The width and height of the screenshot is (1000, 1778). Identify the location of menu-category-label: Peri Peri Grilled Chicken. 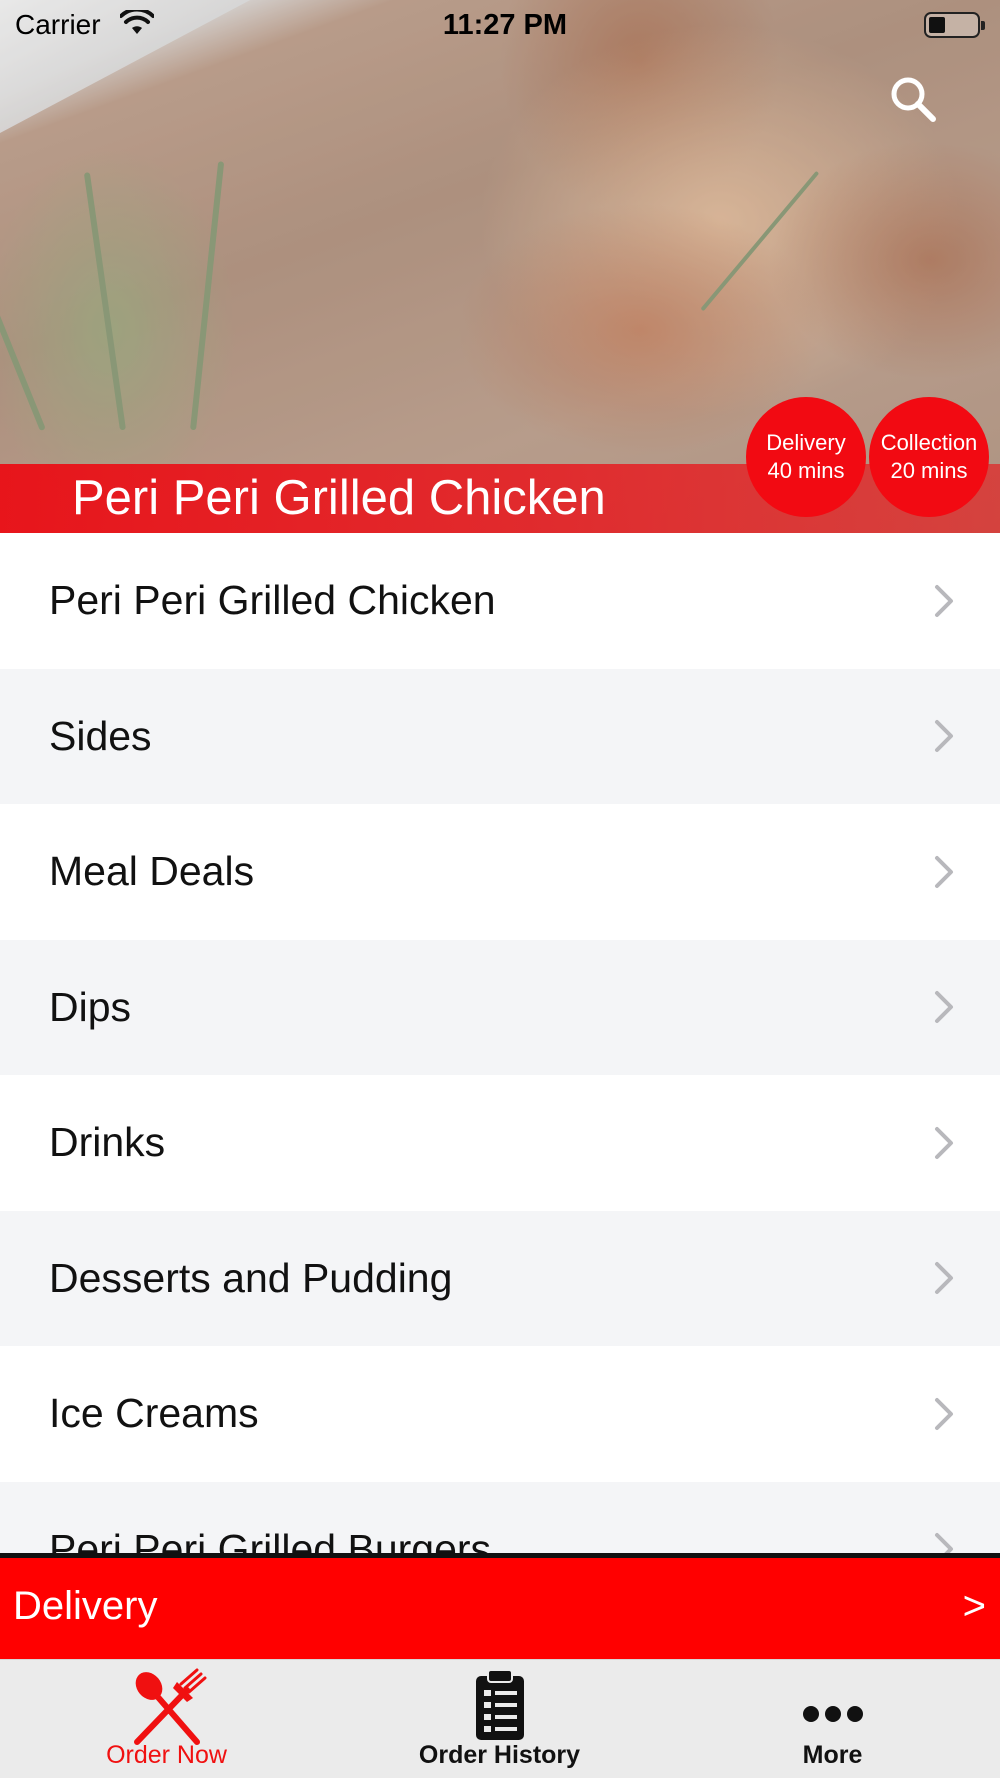
(272, 600).